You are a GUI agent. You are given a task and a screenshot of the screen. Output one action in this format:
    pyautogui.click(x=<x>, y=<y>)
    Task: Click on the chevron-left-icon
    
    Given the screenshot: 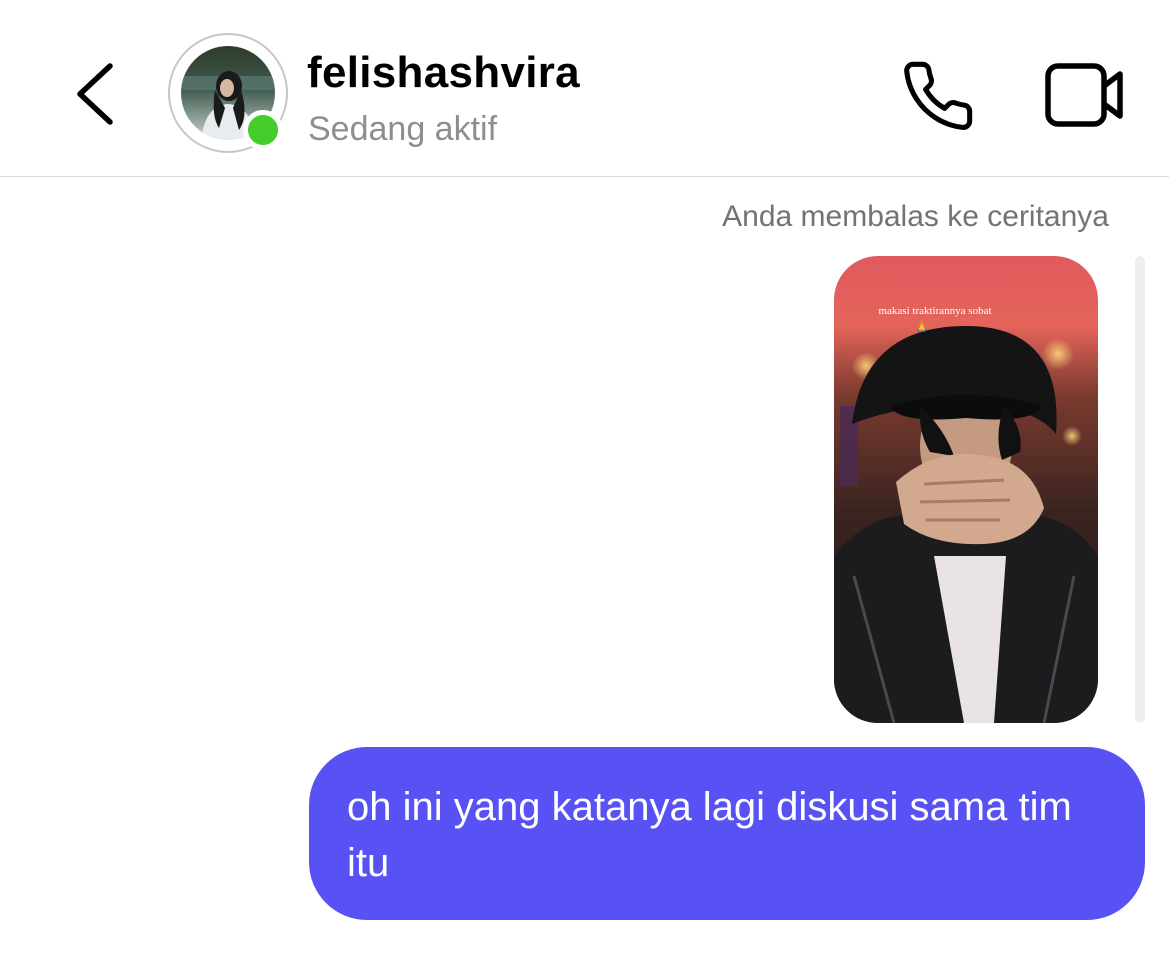 What is the action you would take?
    pyautogui.click(x=95, y=94)
    